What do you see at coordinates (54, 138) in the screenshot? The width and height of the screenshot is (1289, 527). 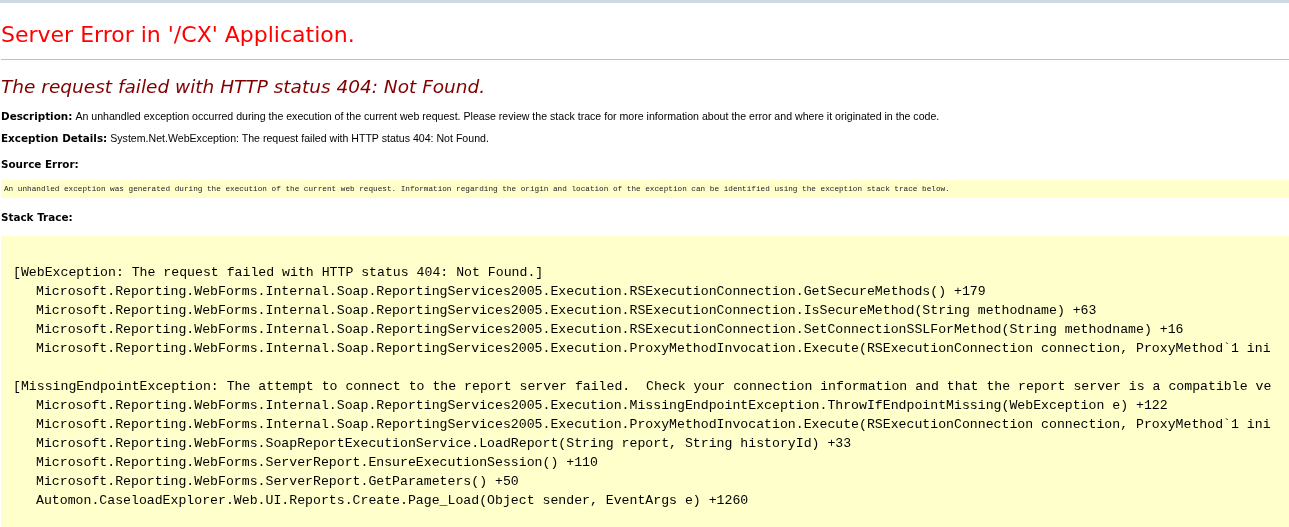 I see `detail-label: Exception Details:` at bounding box center [54, 138].